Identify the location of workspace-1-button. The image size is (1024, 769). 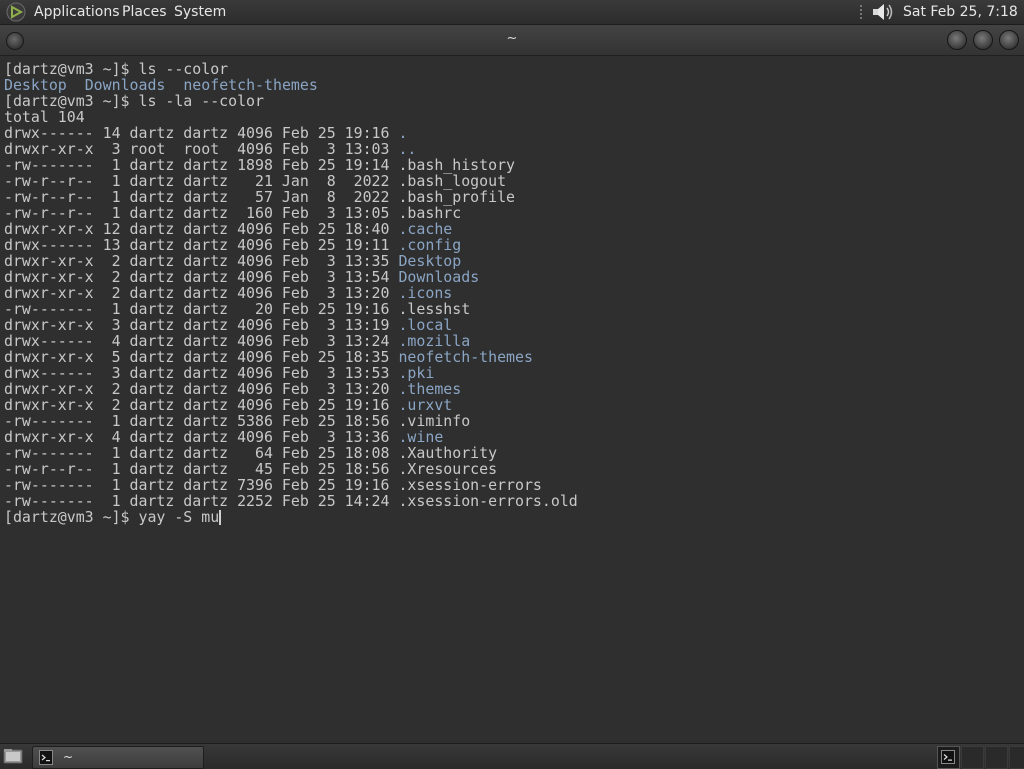
(948, 757).